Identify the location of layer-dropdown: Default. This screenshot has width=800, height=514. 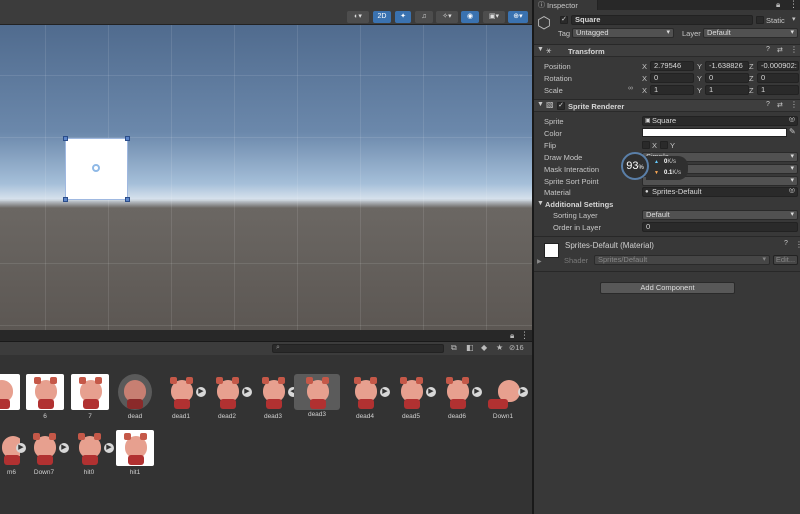
(750, 33).